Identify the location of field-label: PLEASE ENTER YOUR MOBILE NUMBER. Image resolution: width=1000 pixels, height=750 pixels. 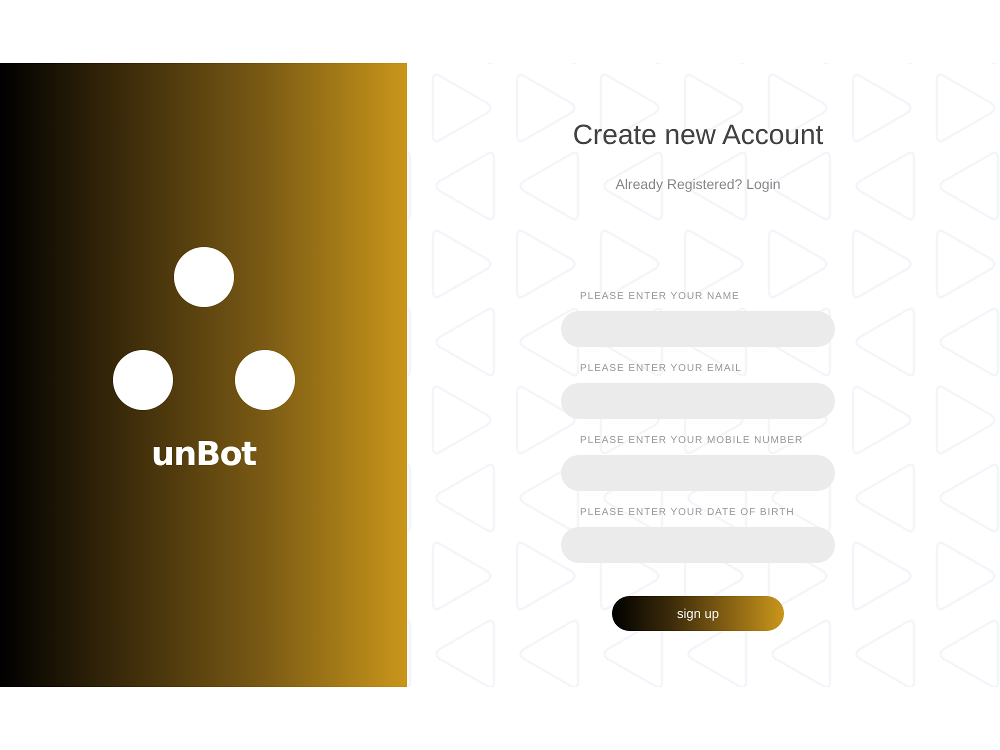
(691, 441).